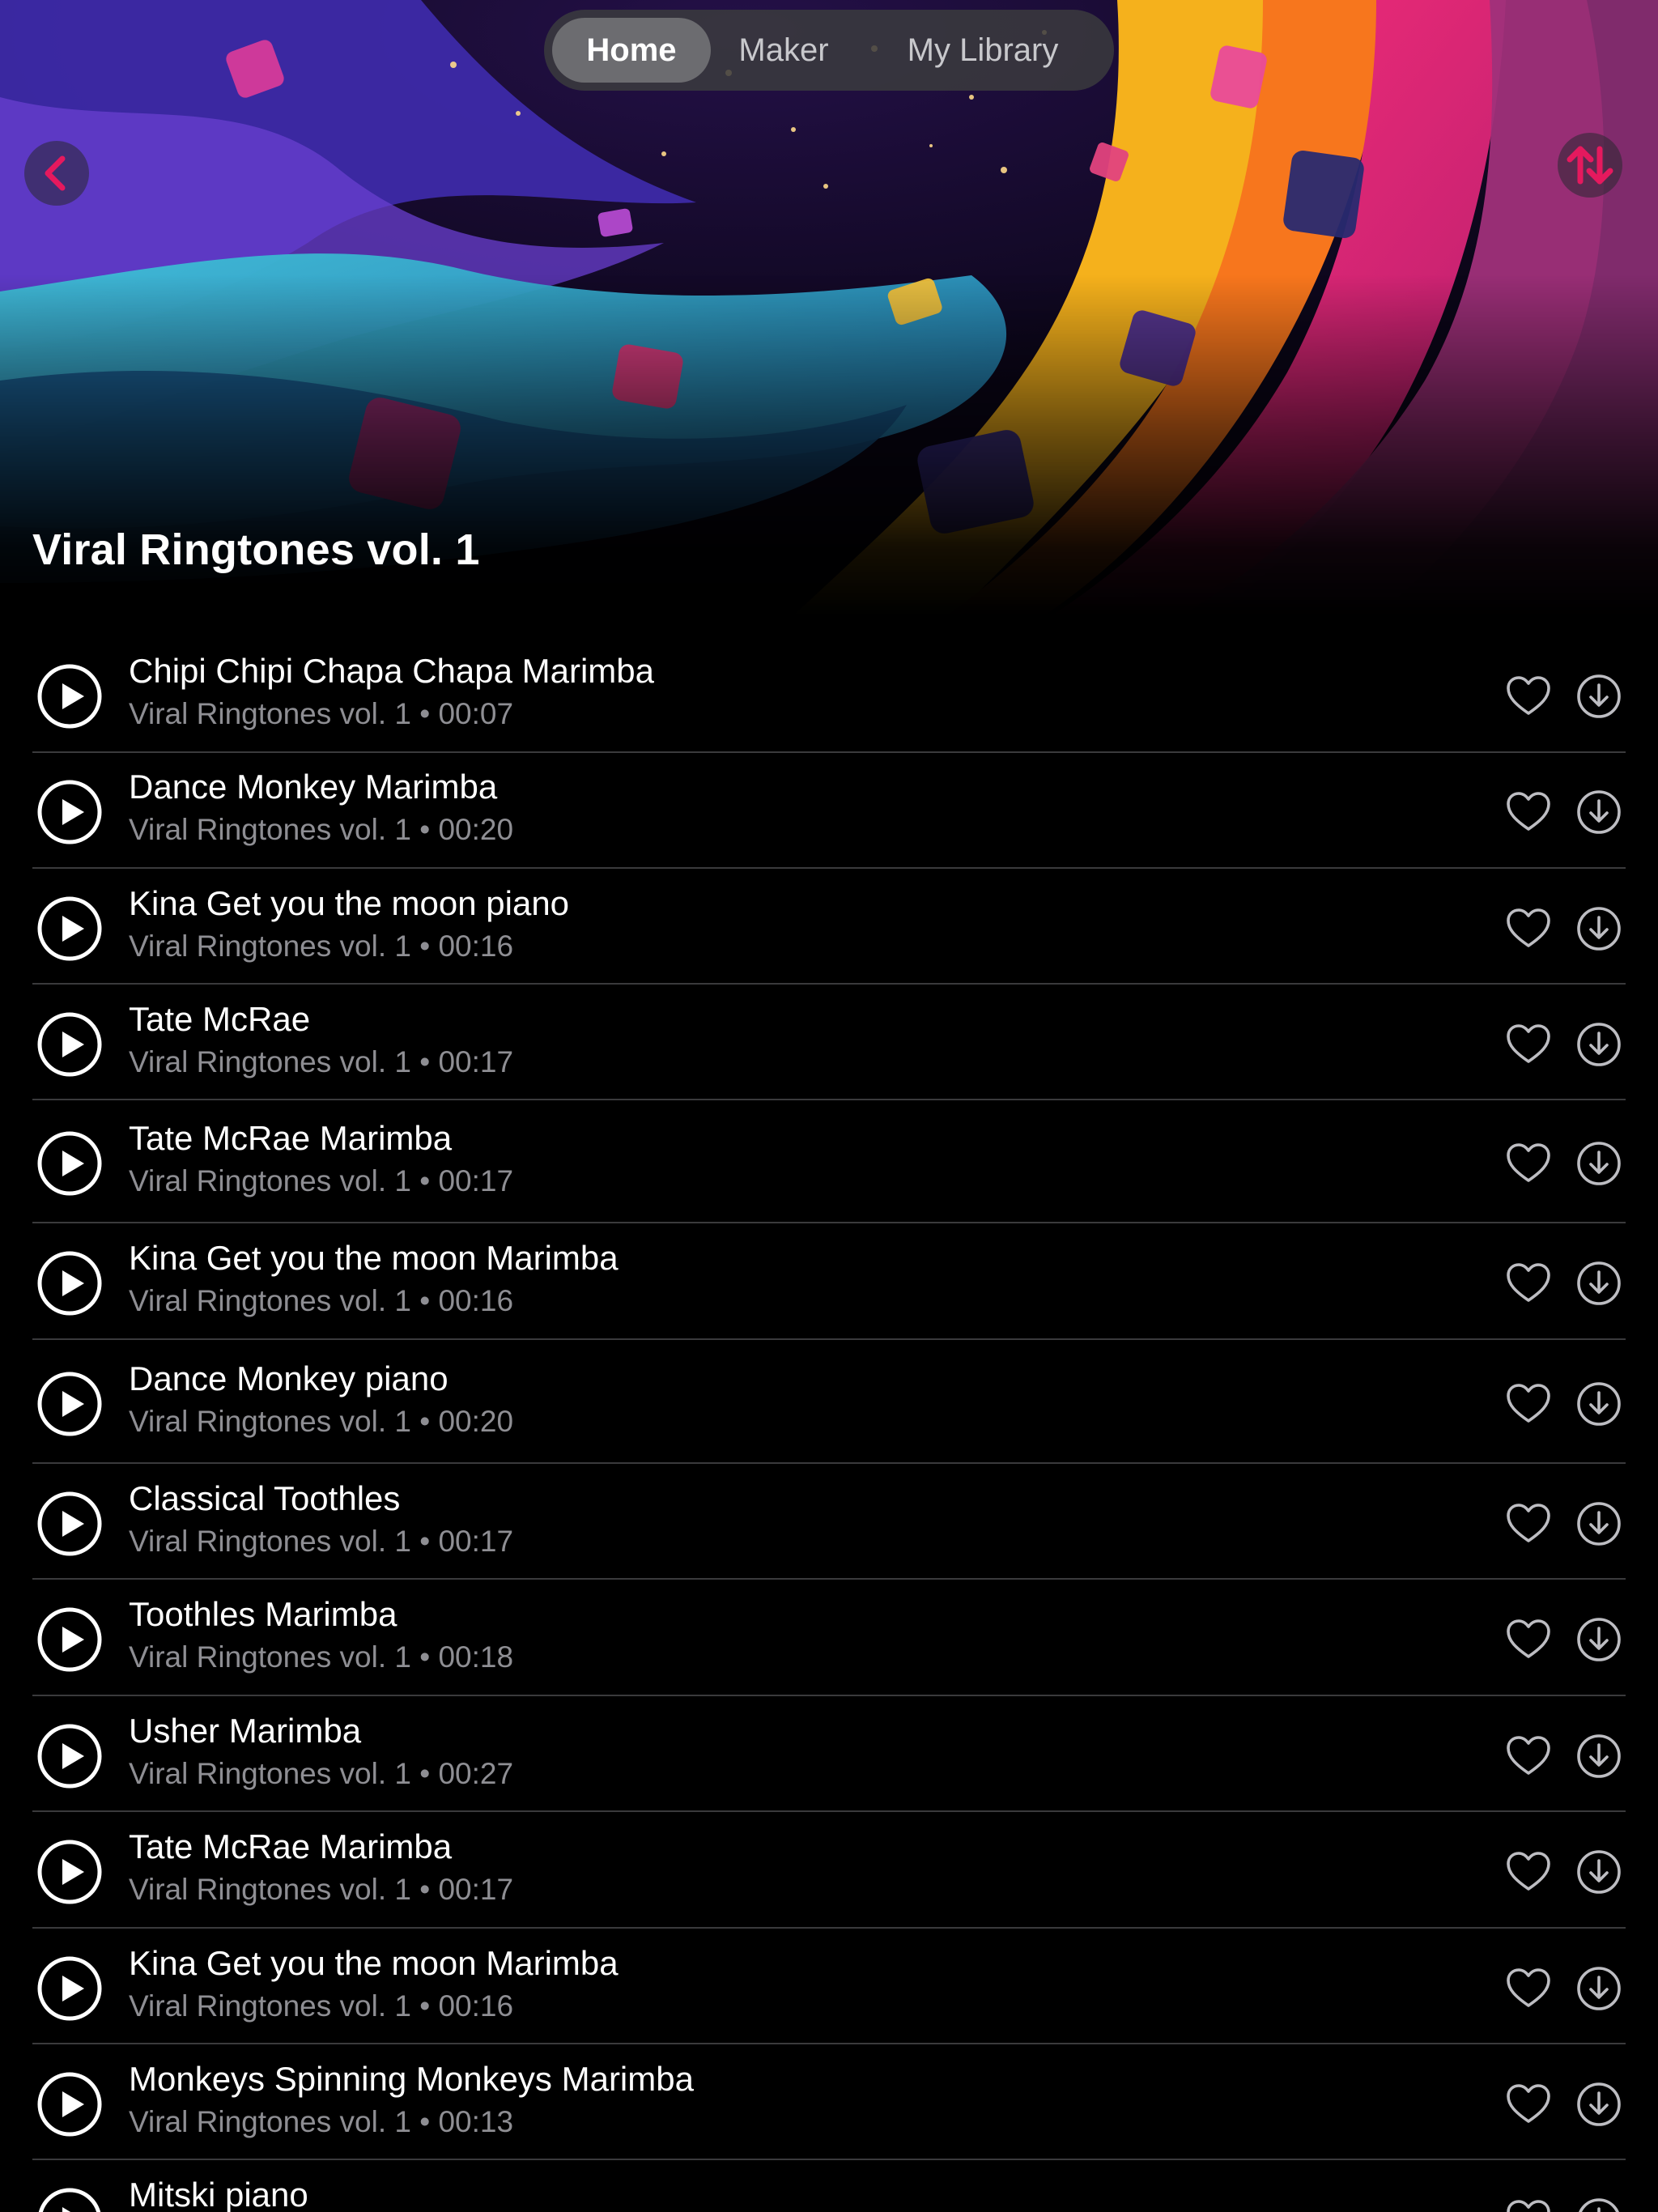 The width and height of the screenshot is (1658, 2212). I want to click on back-button, so click(56, 174).